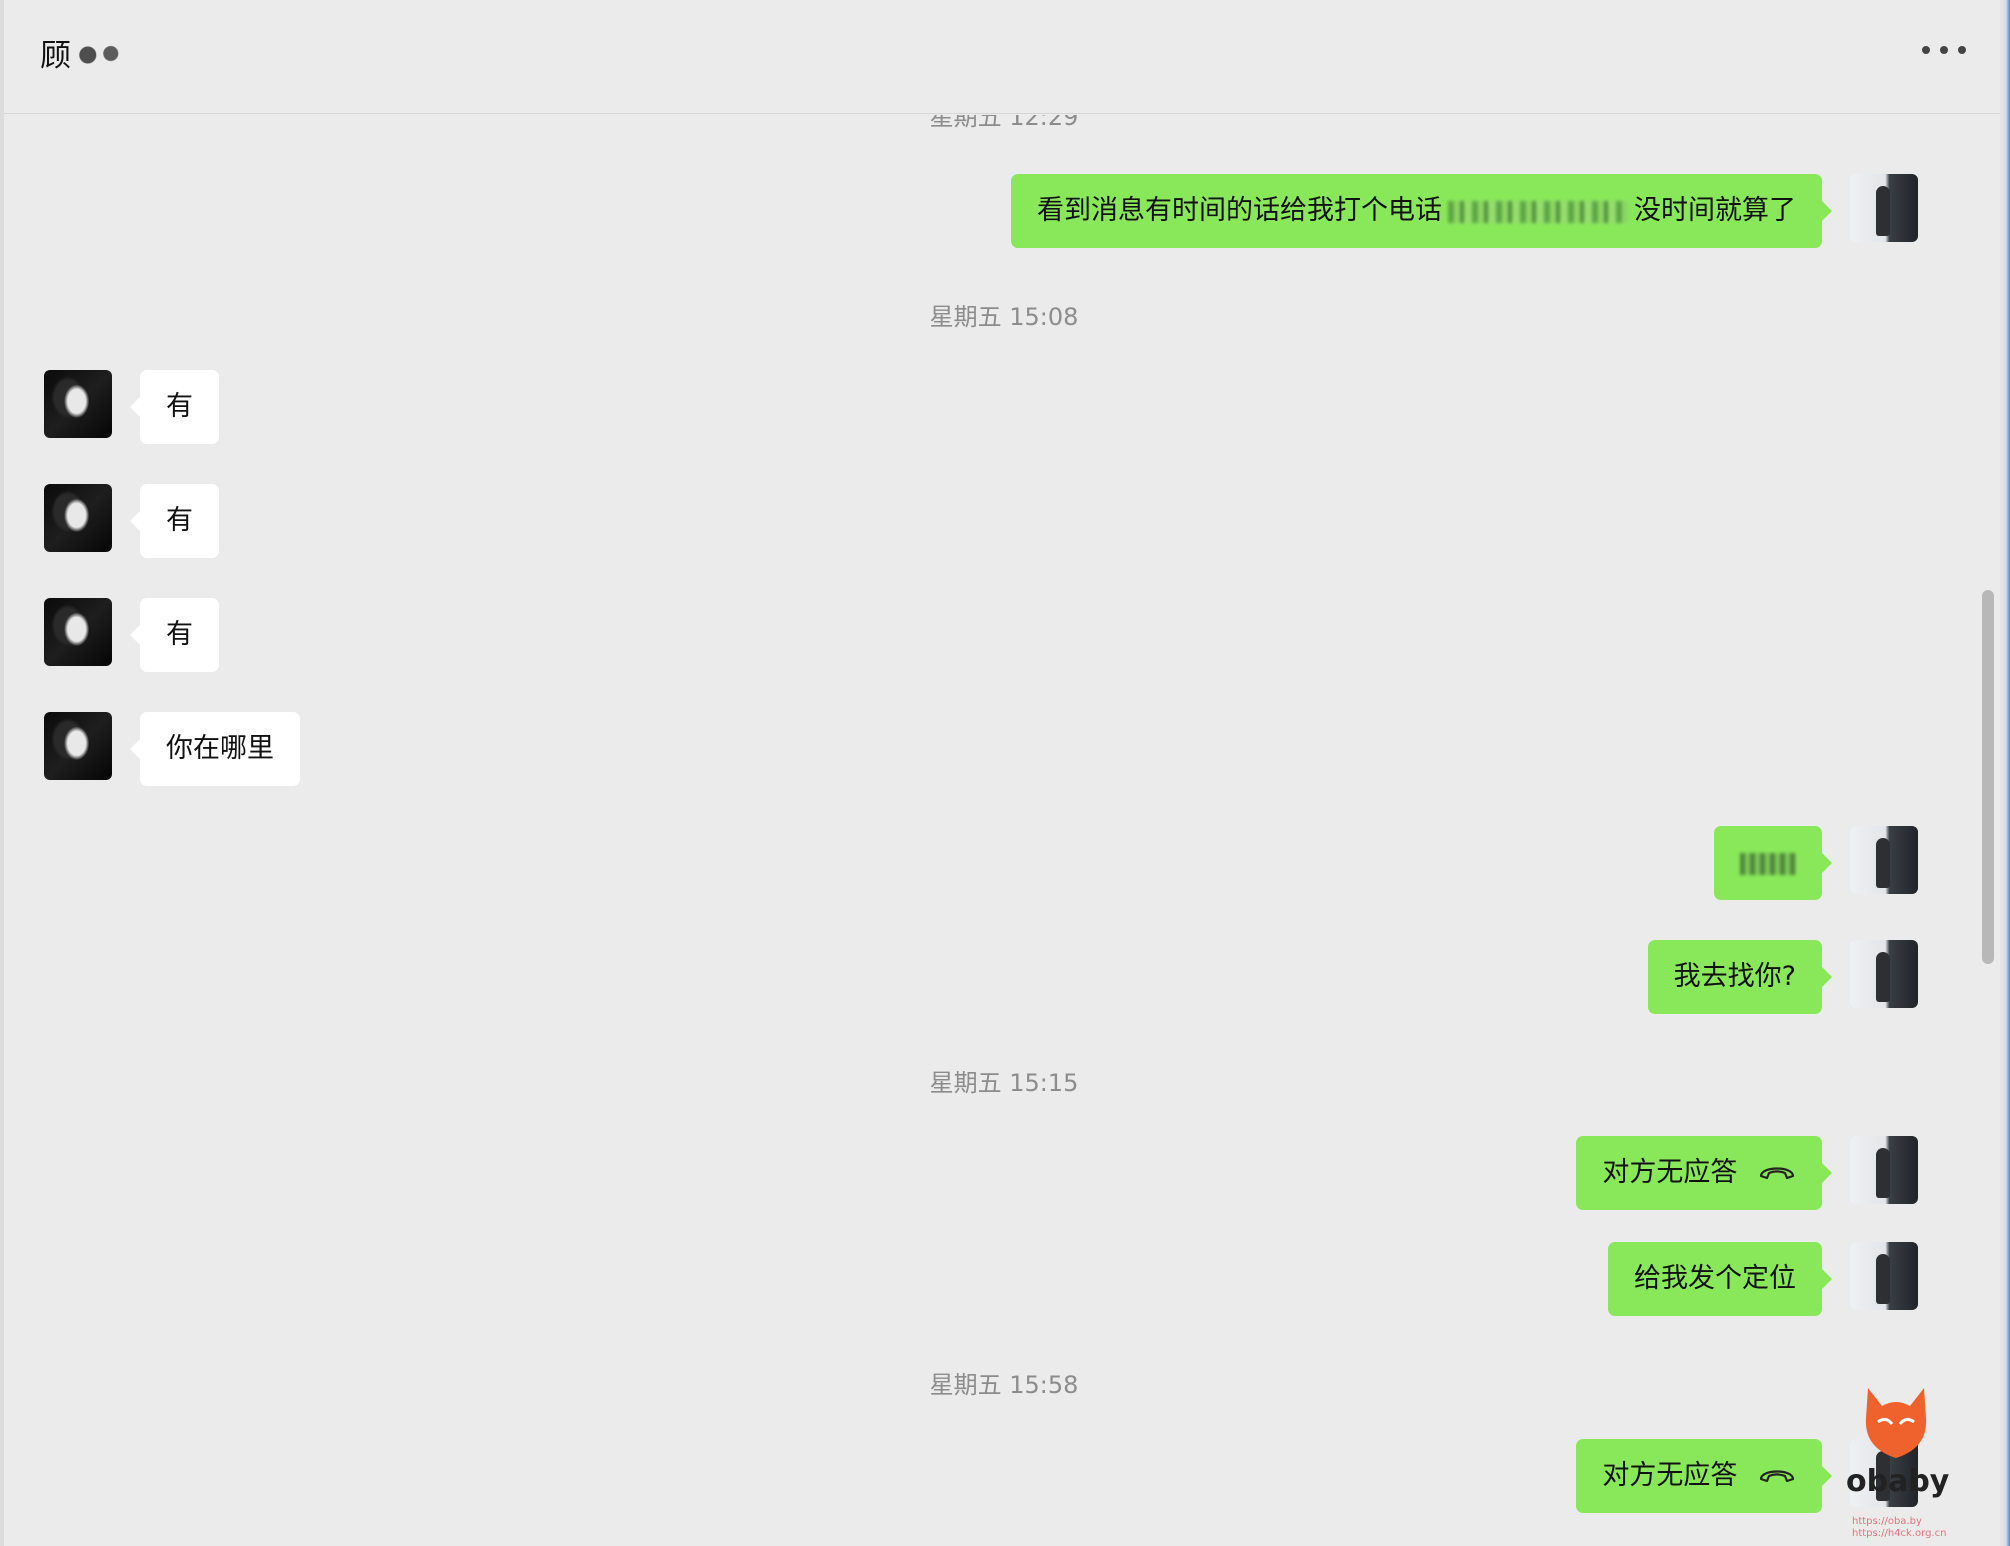 The width and height of the screenshot is (2010, 1546). Describe the element at coordinates (96, 57) in the screenshot. I see `redacted-name-mark` at that location.